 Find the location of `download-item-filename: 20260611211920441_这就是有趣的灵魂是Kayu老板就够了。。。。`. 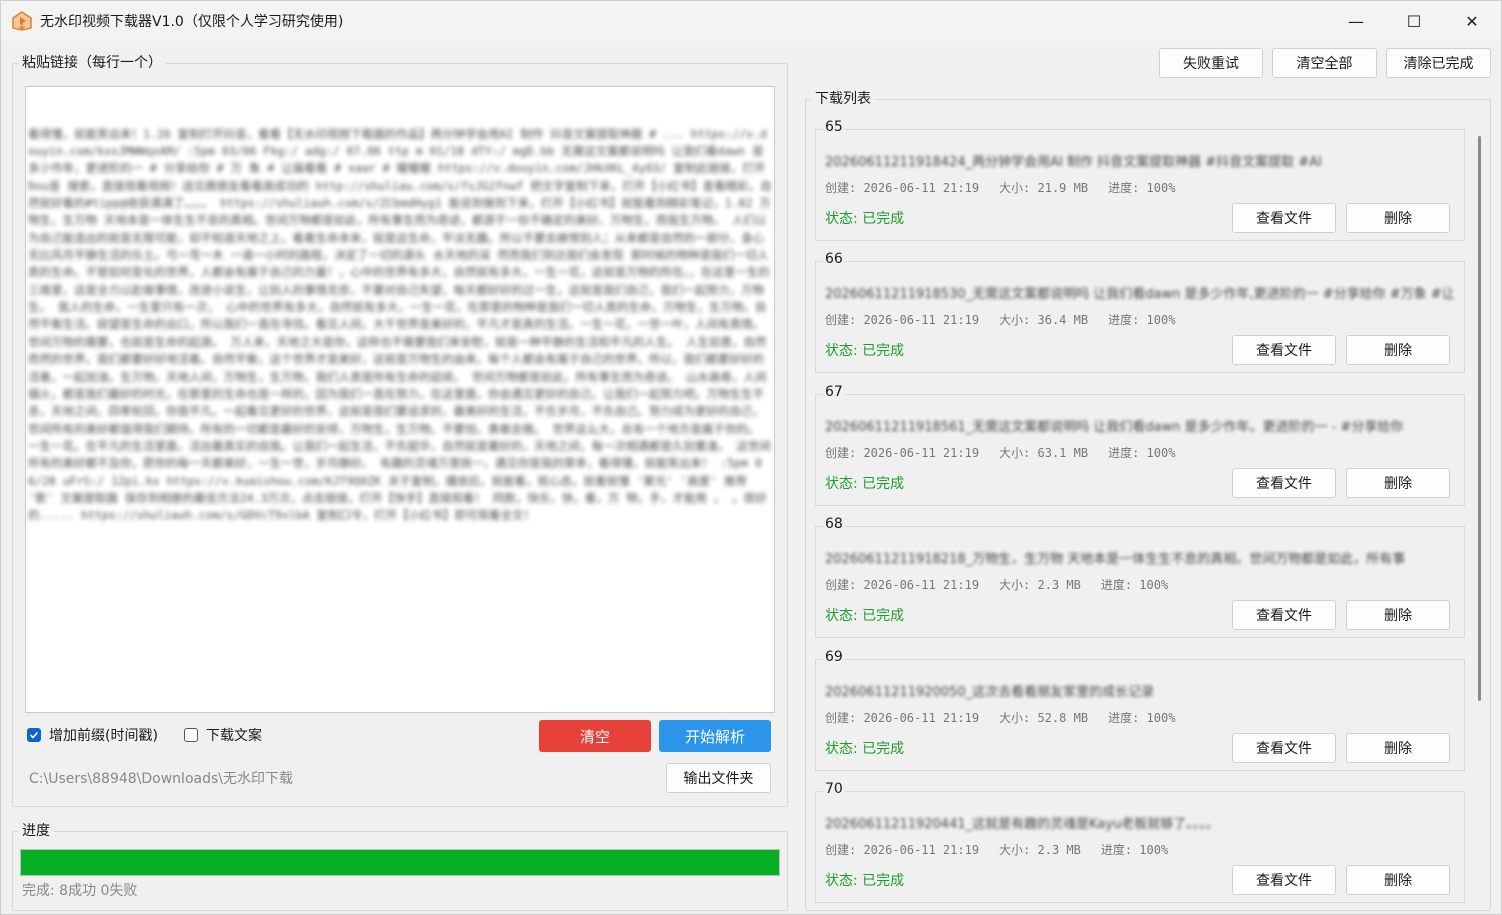

download-item-filename: 20260611211920441_这就是有趣的灵魂是Kayu老板就够了。。。。 is located at coordinates (1022, 824).